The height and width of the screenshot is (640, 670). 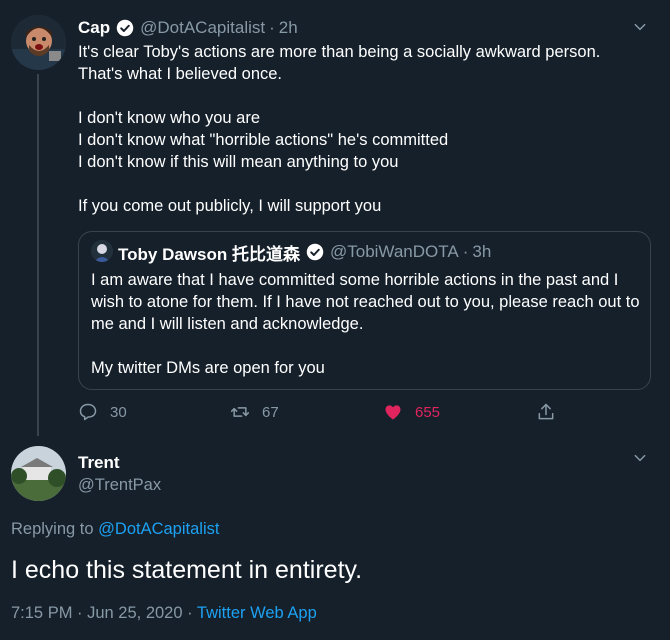 What do you see at coordinates (240, 412) in the screenshot?
I see `retweet-icon` at bounding box center [240, 412].